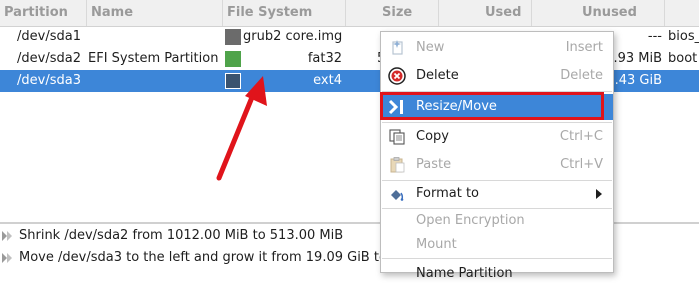  I want to click on menu-item-label: Open Encryption, so click(470, 220).